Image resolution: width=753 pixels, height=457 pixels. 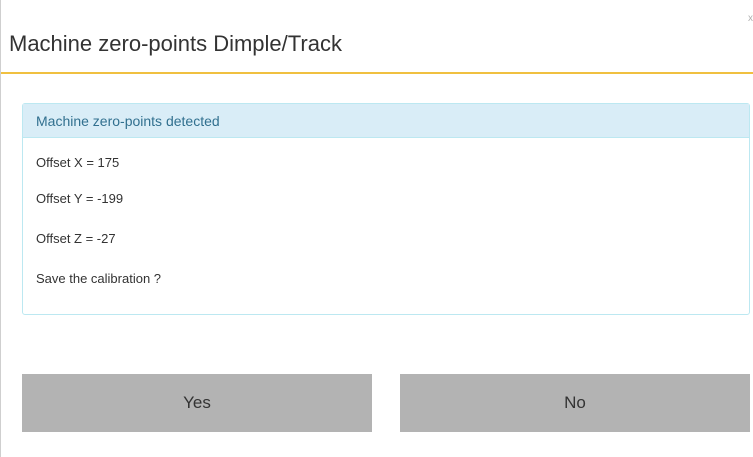 What do you see at coordinates (76, 238) in the screenshot?
I see `offset-z-text: Offset Z = -27` at bounding box center [76, 238].